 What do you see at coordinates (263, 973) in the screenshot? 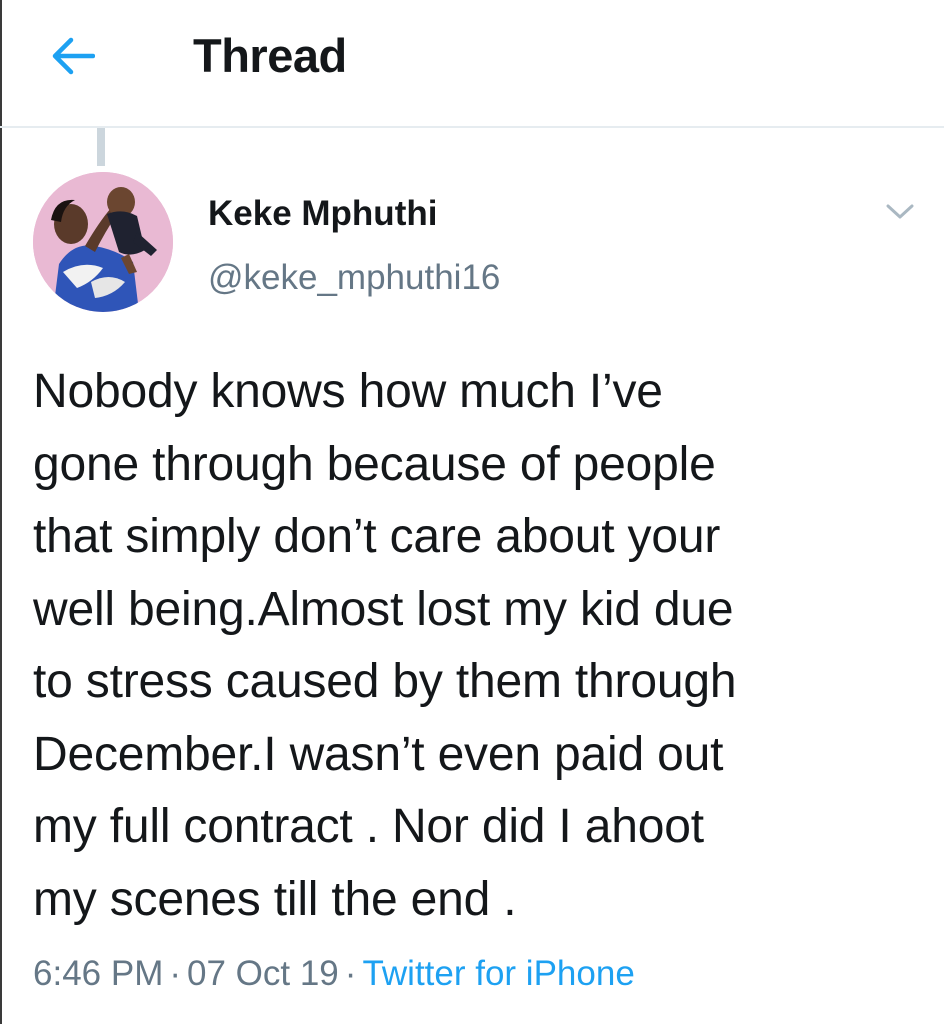
I see `tweet-date: 07 Oct 19` at bounding box center [263, 973].